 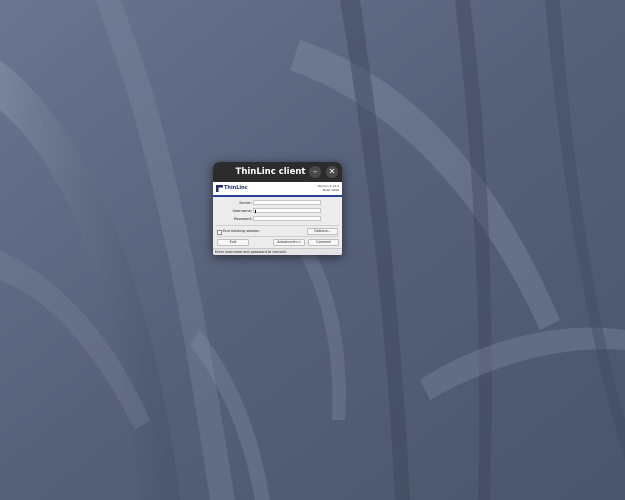 What do you see at coordinates (236, 188) in the screenshot?
I see `logo-text: ThinLinc` at bounding box center [236, 188].